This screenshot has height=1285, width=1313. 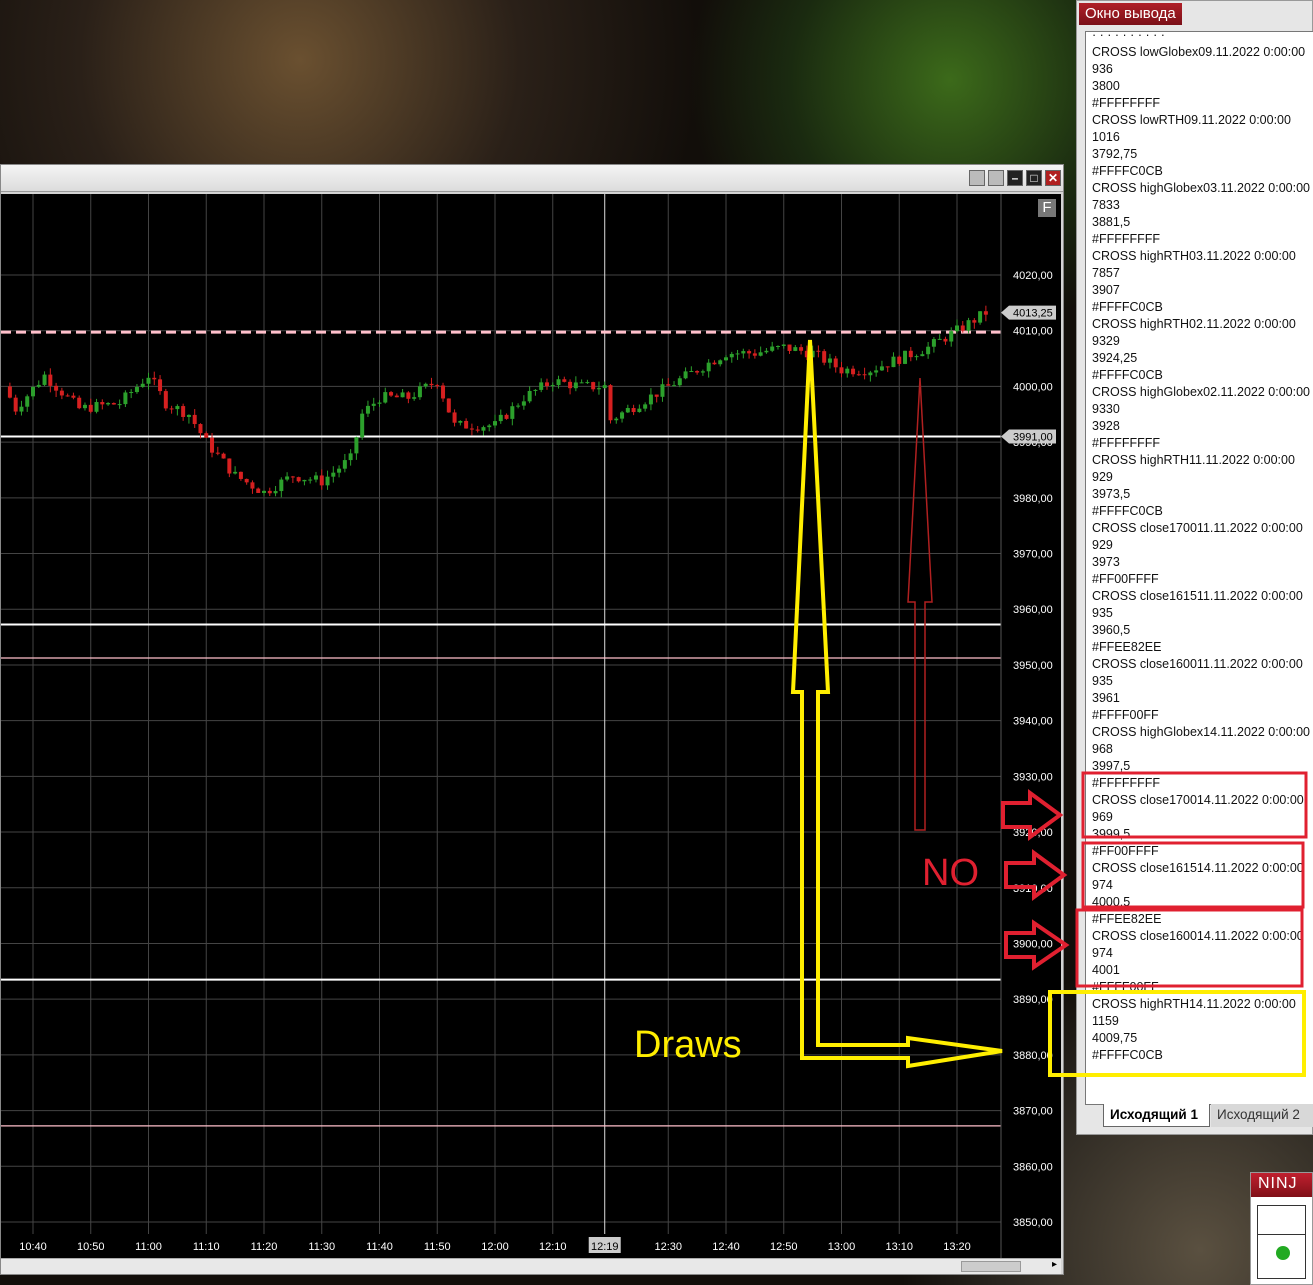 What do you see at coordinates (1033, 889) in the screenshot?
I see `price-tick-label: 3910,00` at bounding box center [1033, 889].